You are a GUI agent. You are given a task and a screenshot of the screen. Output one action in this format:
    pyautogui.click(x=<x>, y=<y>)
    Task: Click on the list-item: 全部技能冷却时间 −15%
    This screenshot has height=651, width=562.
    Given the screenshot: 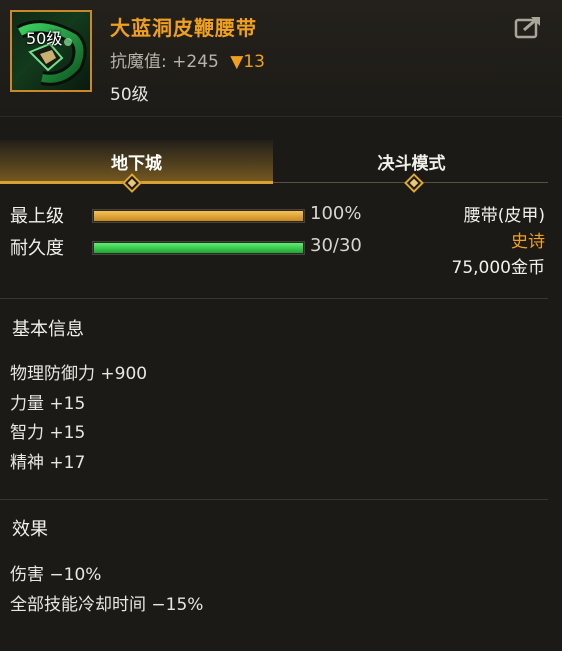 What is the action you would take?
    pyautogui.click(x=107, y=604)
    